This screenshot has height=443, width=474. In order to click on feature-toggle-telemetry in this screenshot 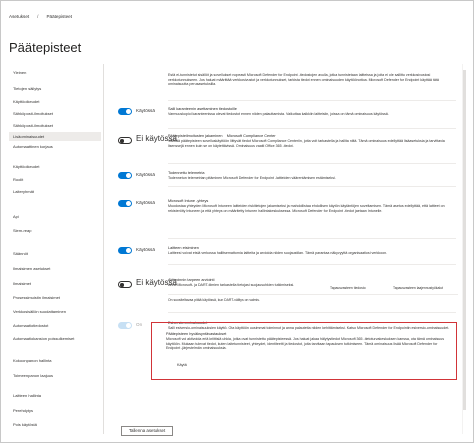, I will do `click(125, 175)`.